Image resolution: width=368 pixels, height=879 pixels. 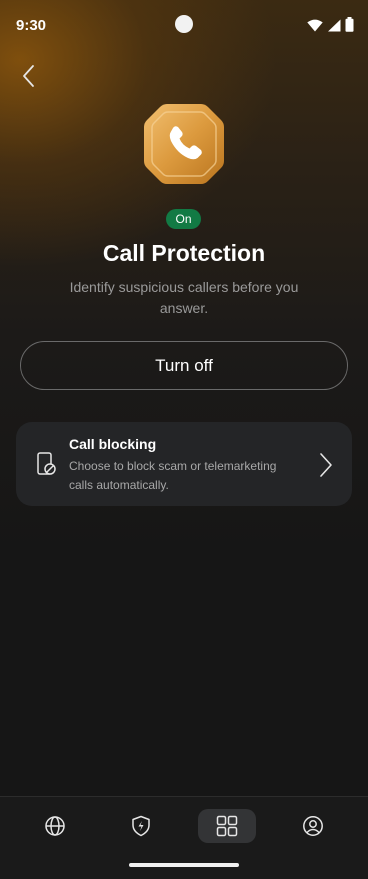 I want to click on nav-item-protection, so click(x=141, y=826).